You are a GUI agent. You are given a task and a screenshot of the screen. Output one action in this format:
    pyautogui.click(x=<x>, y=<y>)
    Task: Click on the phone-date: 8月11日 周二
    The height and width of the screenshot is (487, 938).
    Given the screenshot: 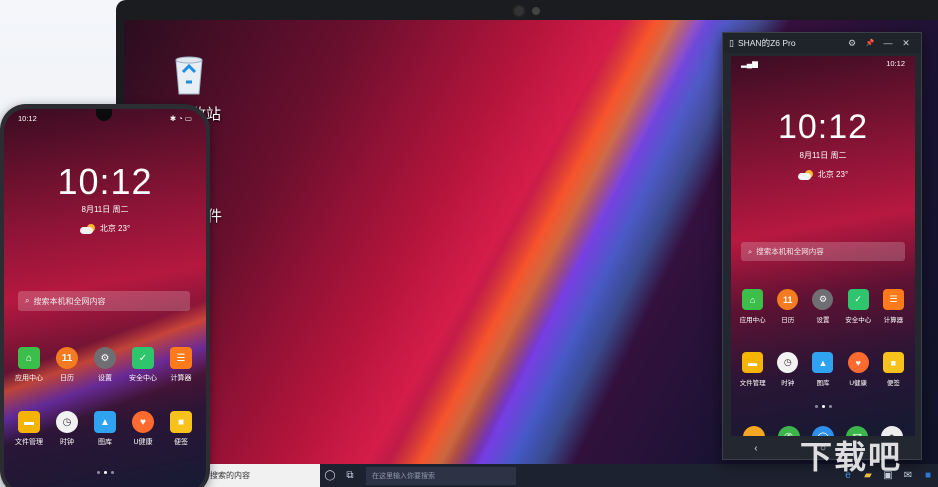 What is the action you would take?
    pyautogui.click(x=105, y=209)
    